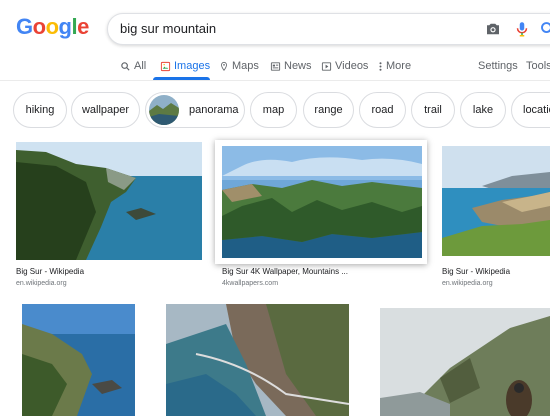 This screenshot has width=550, height=416. What do you see at coordinates (214, 110) in the screenshot?
I see `chip-label: panorama` at bounding box center [214, 110].